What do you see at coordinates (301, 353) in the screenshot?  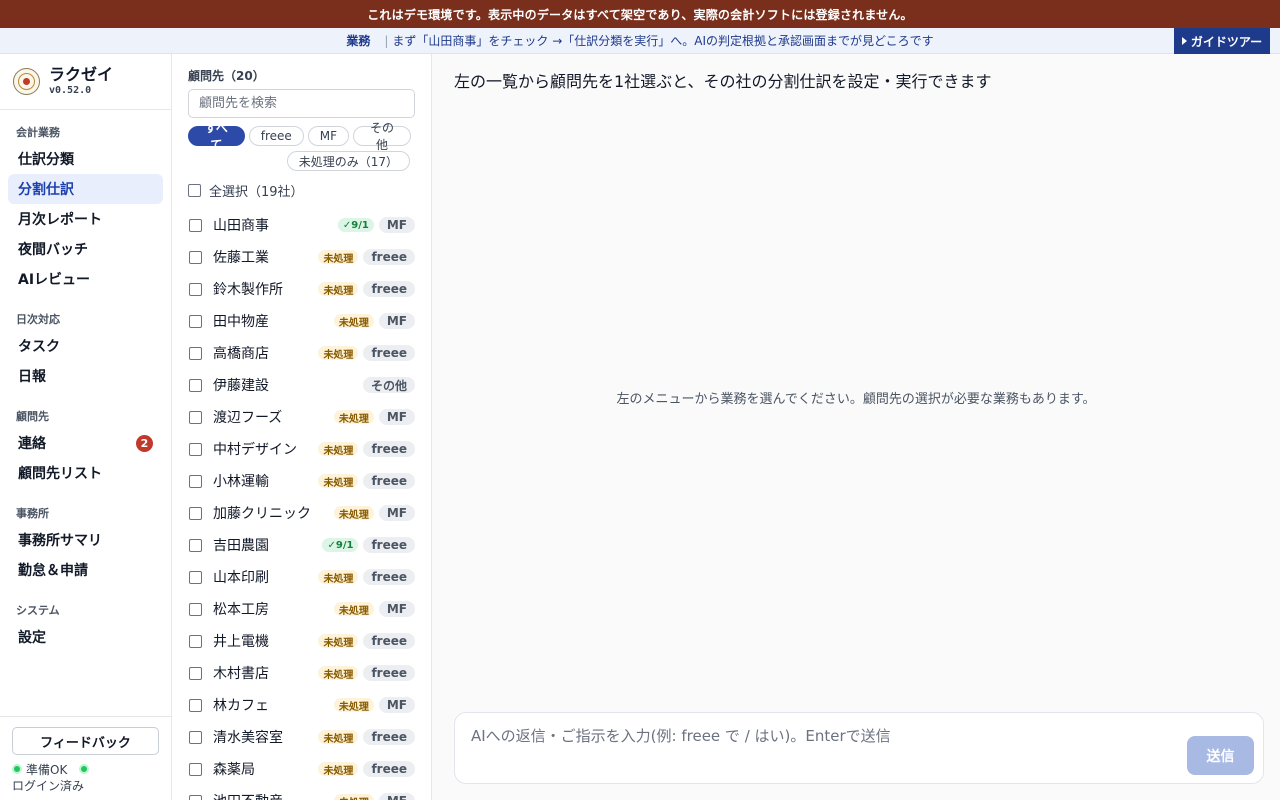 I see `client-row: 高橋商店 未処理 freee` at bounding box center [301, 353].